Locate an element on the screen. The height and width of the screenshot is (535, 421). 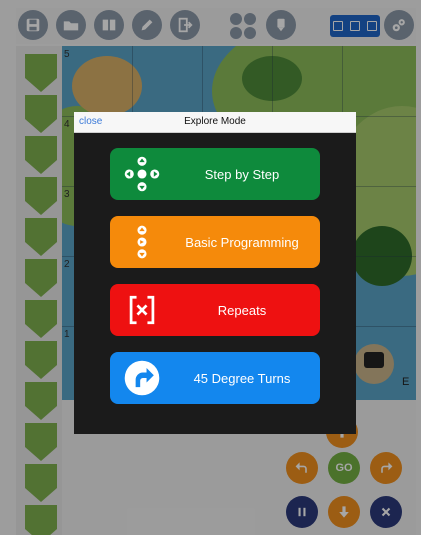
mode-repeats-button: Repeats is located at coordinates (215, 310).